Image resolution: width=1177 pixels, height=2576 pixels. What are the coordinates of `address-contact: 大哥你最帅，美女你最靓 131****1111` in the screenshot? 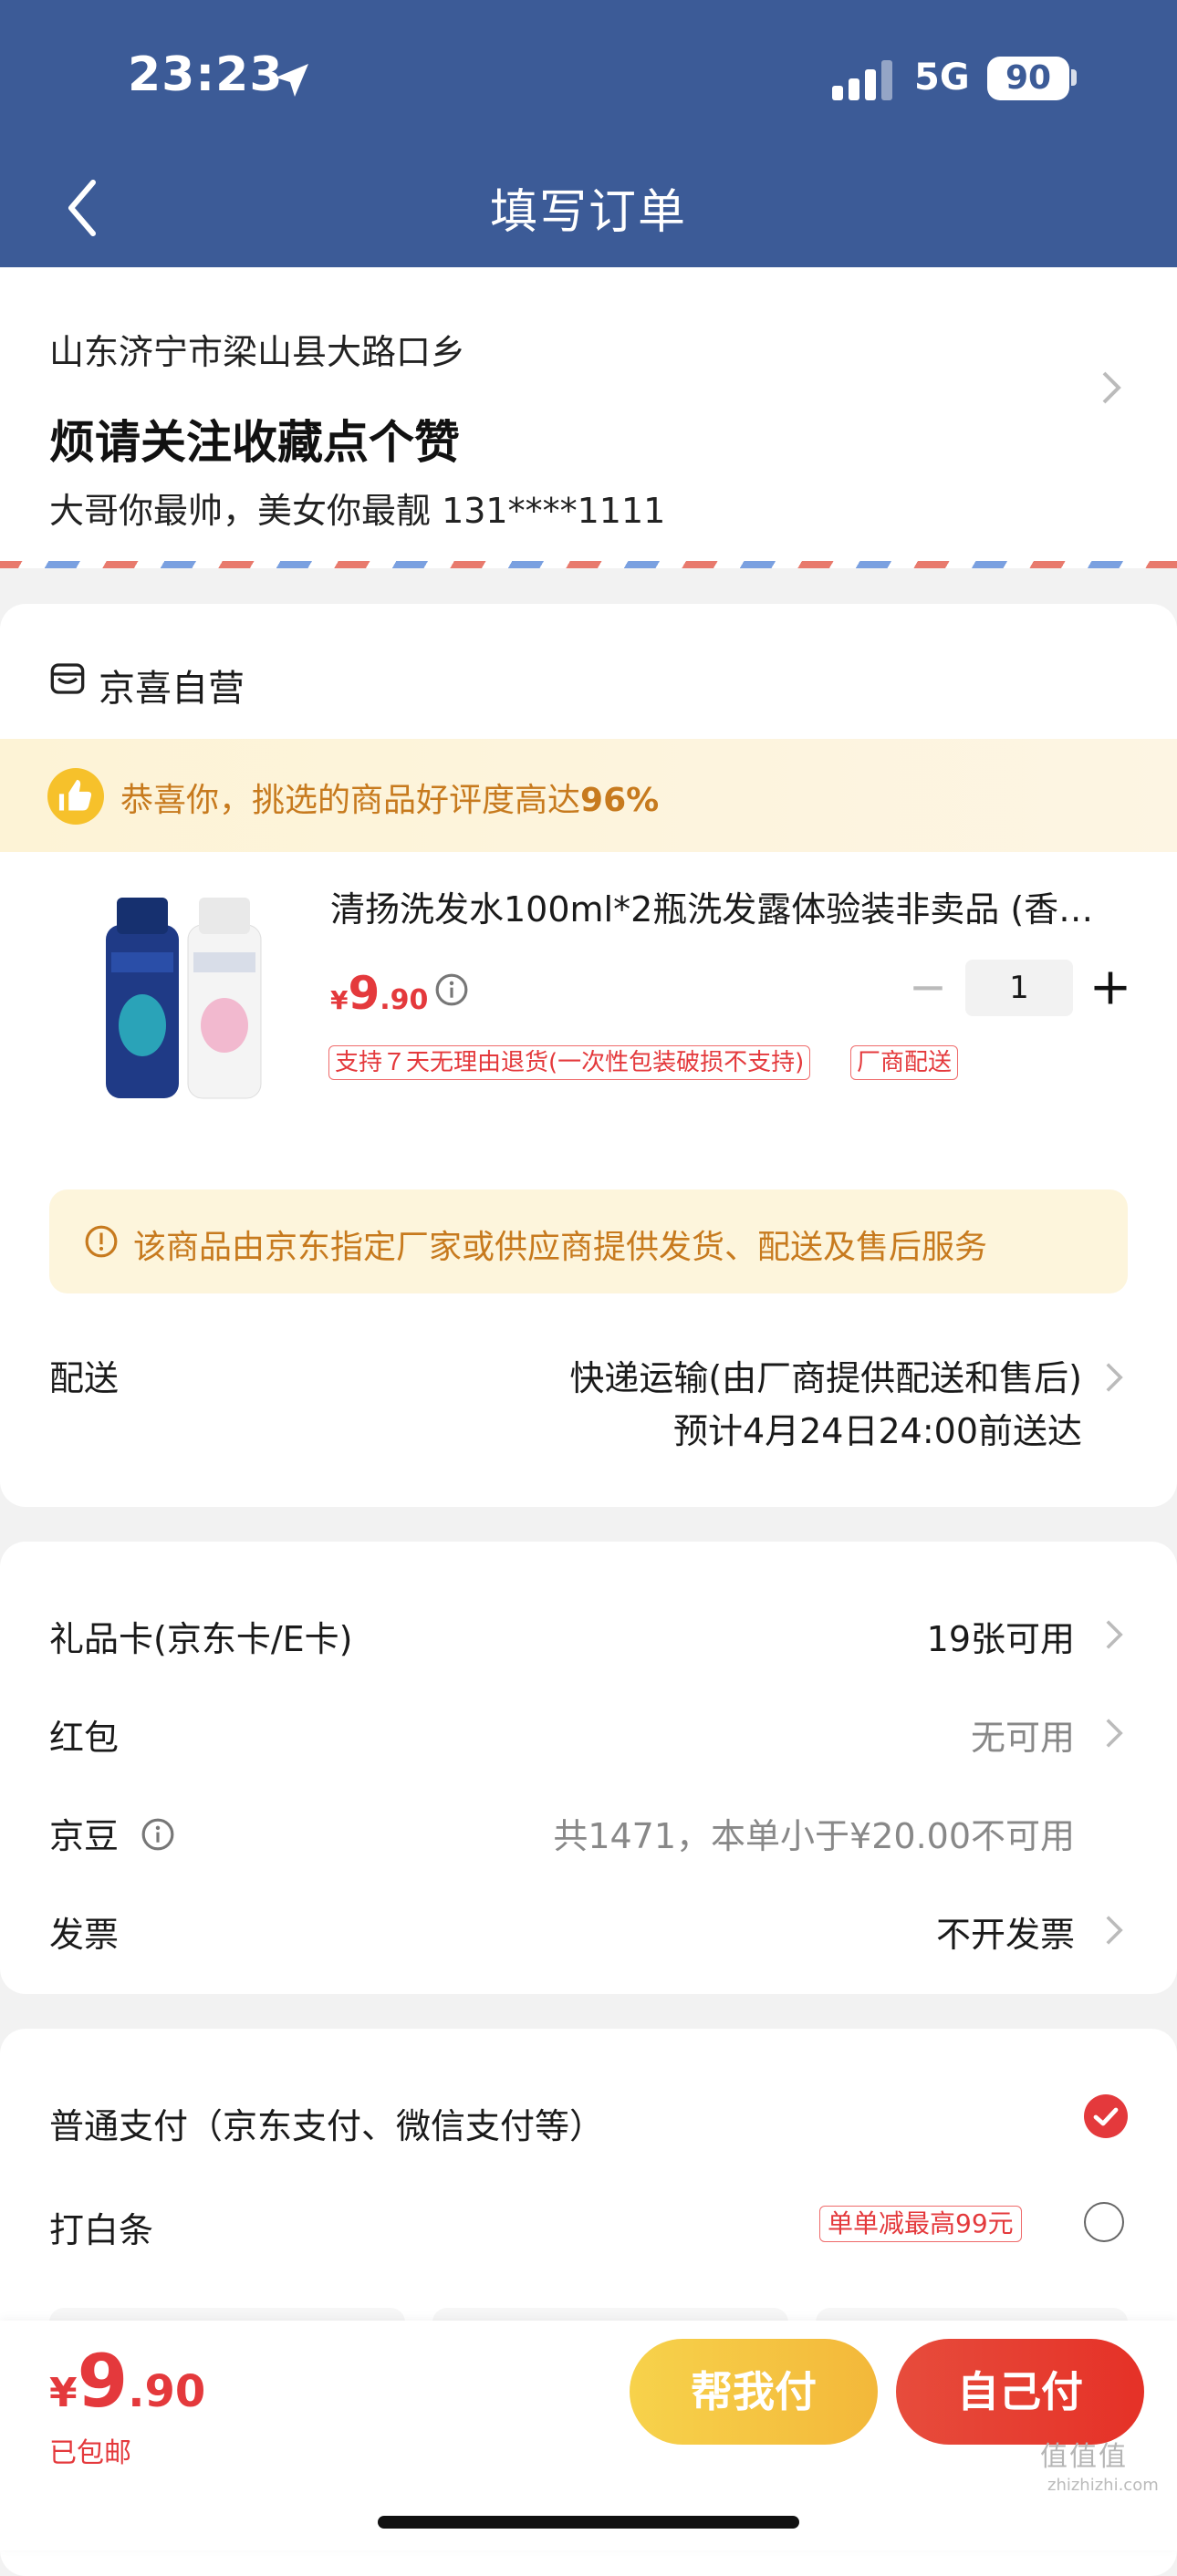 It's located at (358, 511).